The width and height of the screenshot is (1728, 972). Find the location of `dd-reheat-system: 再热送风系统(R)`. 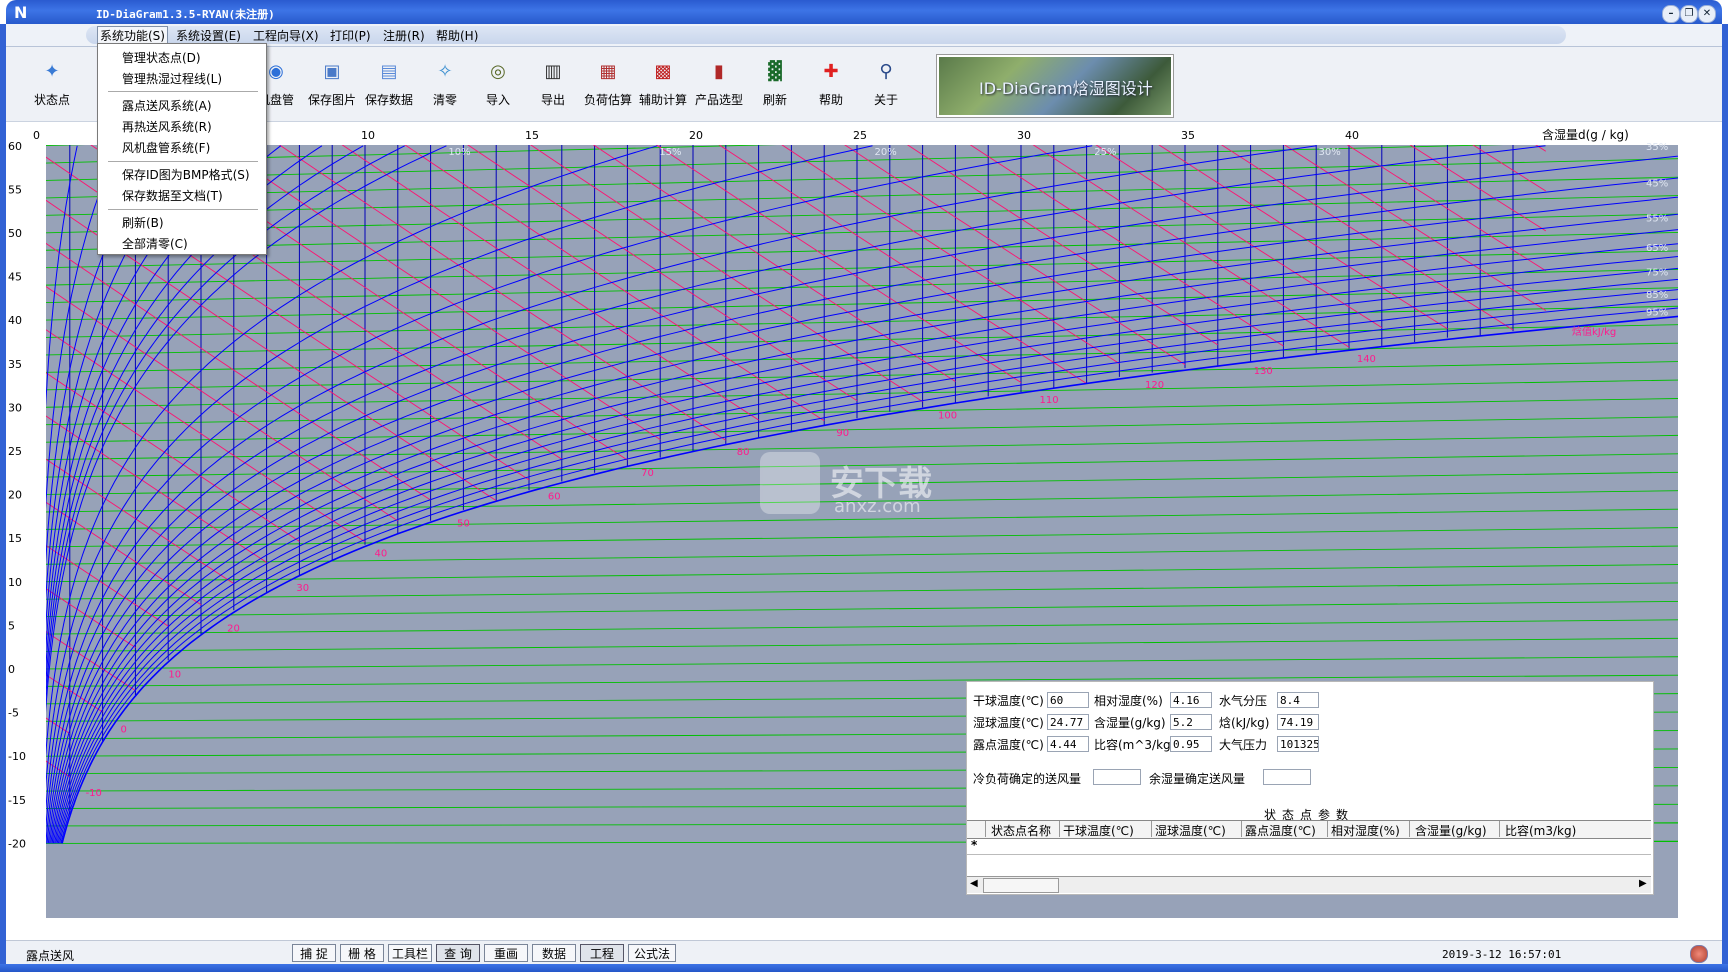

dd-reheat-system: 再热送风系统(R) is located at coordinates (167, 126).